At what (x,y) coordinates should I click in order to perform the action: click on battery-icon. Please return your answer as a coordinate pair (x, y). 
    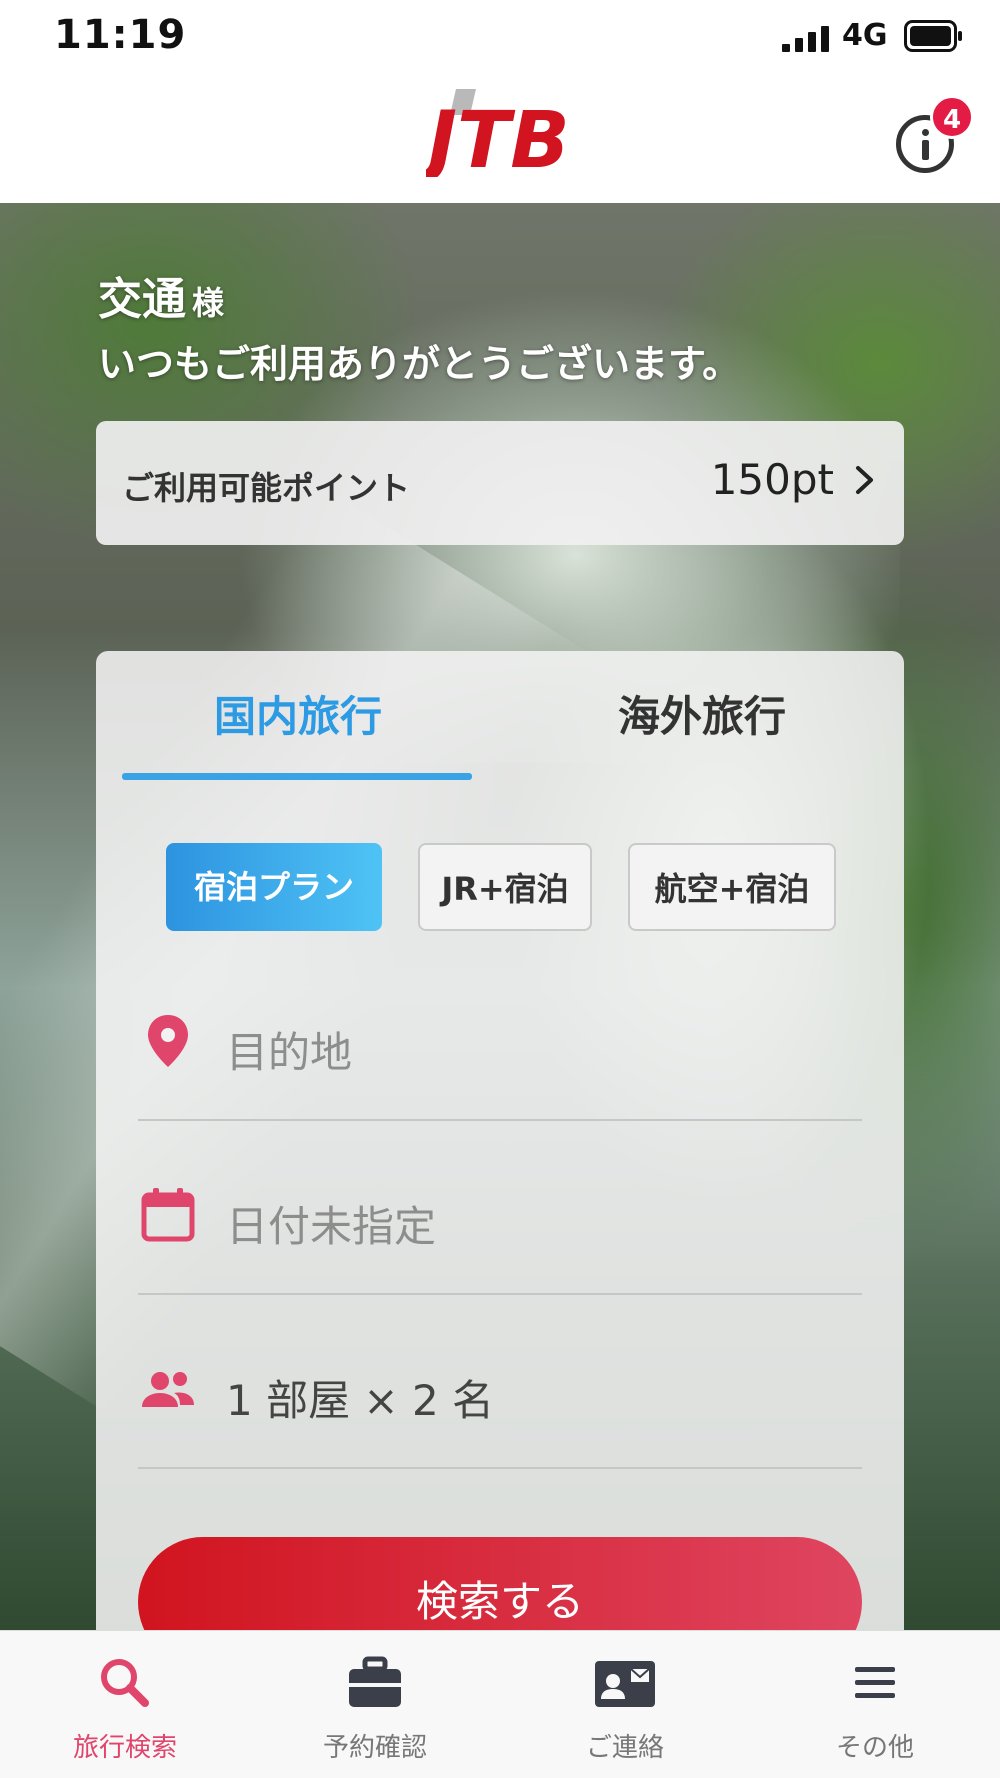
    Looking at the image, I should click on (933, 36).